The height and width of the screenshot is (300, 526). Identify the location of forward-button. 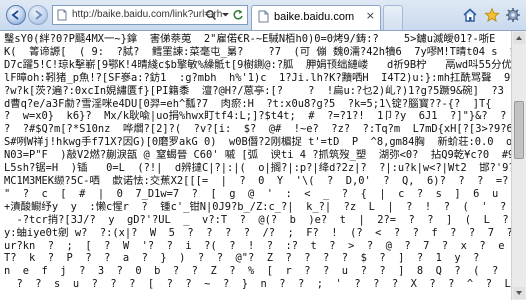
(38, 15).